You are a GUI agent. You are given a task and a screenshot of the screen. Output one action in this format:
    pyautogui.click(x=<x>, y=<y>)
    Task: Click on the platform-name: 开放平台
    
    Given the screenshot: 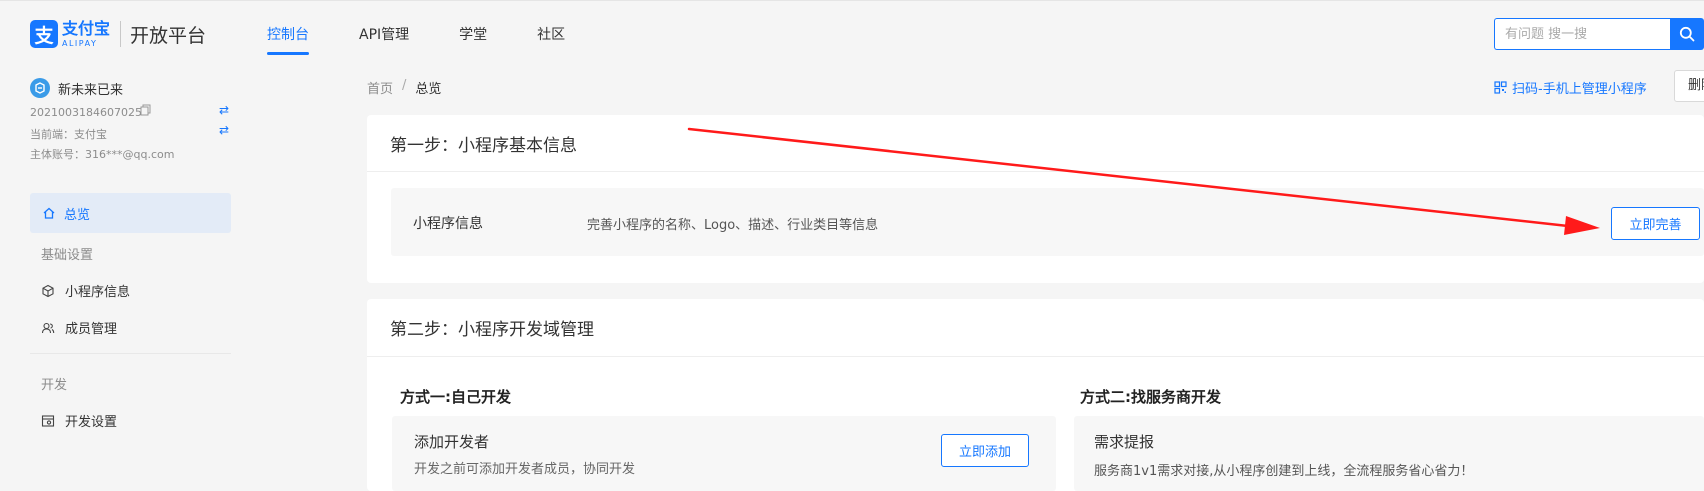 What is the action you would take?
    pyautogui.click(x=168, y=35)
    